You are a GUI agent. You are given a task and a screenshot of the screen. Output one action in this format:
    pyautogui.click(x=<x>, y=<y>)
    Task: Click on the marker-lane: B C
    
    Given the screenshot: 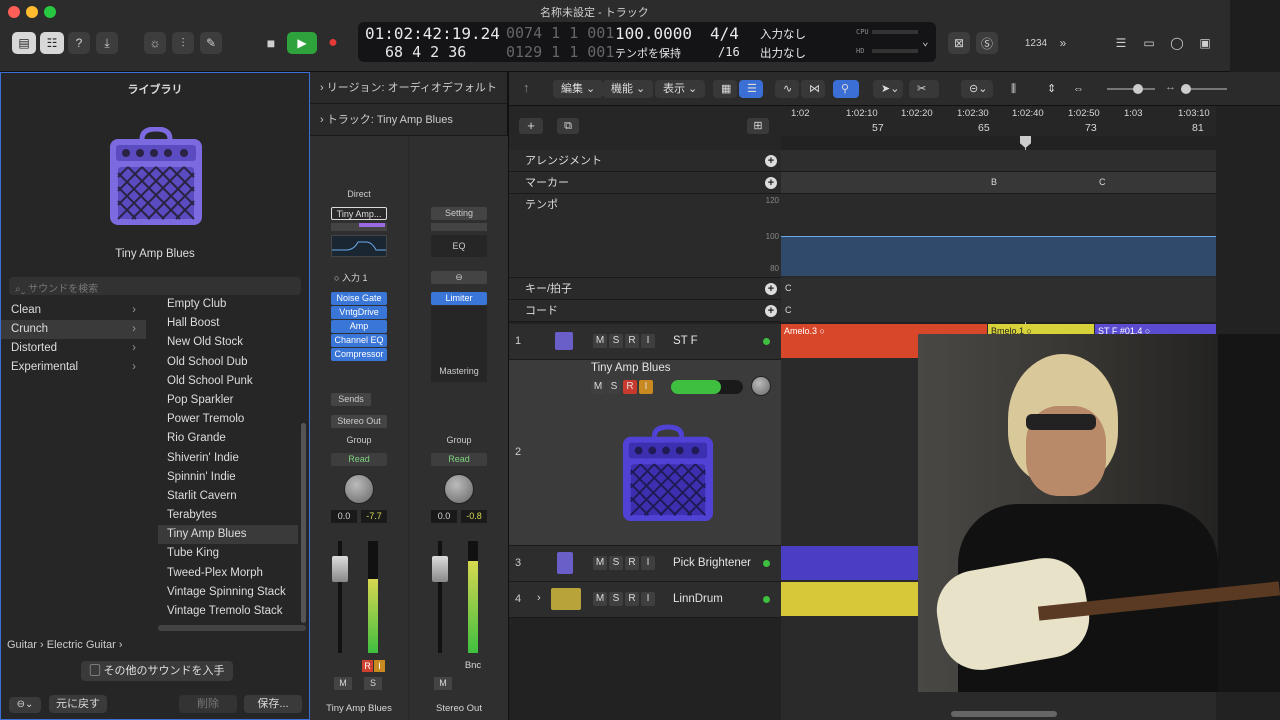 What is the action you would take?
    pyautogui.click(x=998, y=183)
    